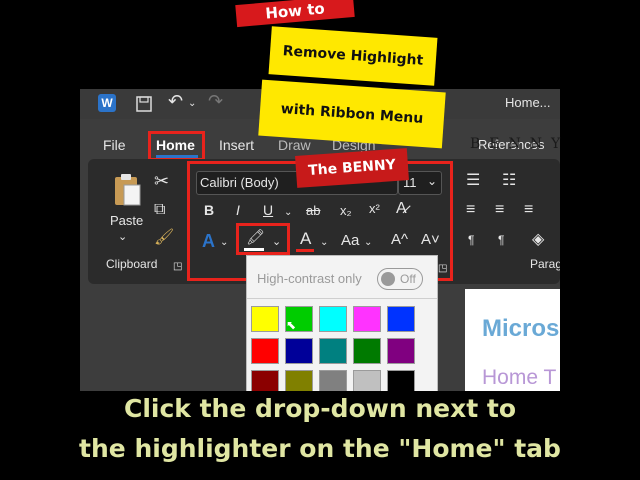 The width and height of the screenshot is (640, 480). Describe the element at coordinates (305, 250) in the screenshot. I see `font-color-bar` at that location.